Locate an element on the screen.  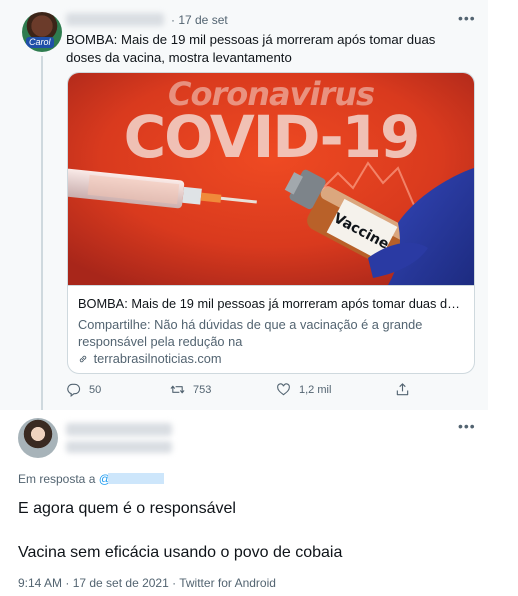
reply-count: 50 is located at coordinates (95, 389).